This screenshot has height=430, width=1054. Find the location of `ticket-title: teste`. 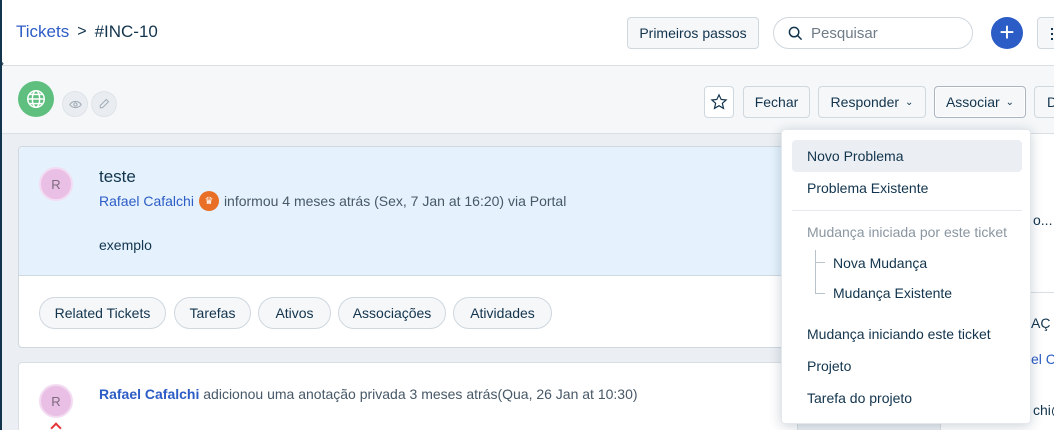

ticket-title: teste is located at coordinates (117, 176).